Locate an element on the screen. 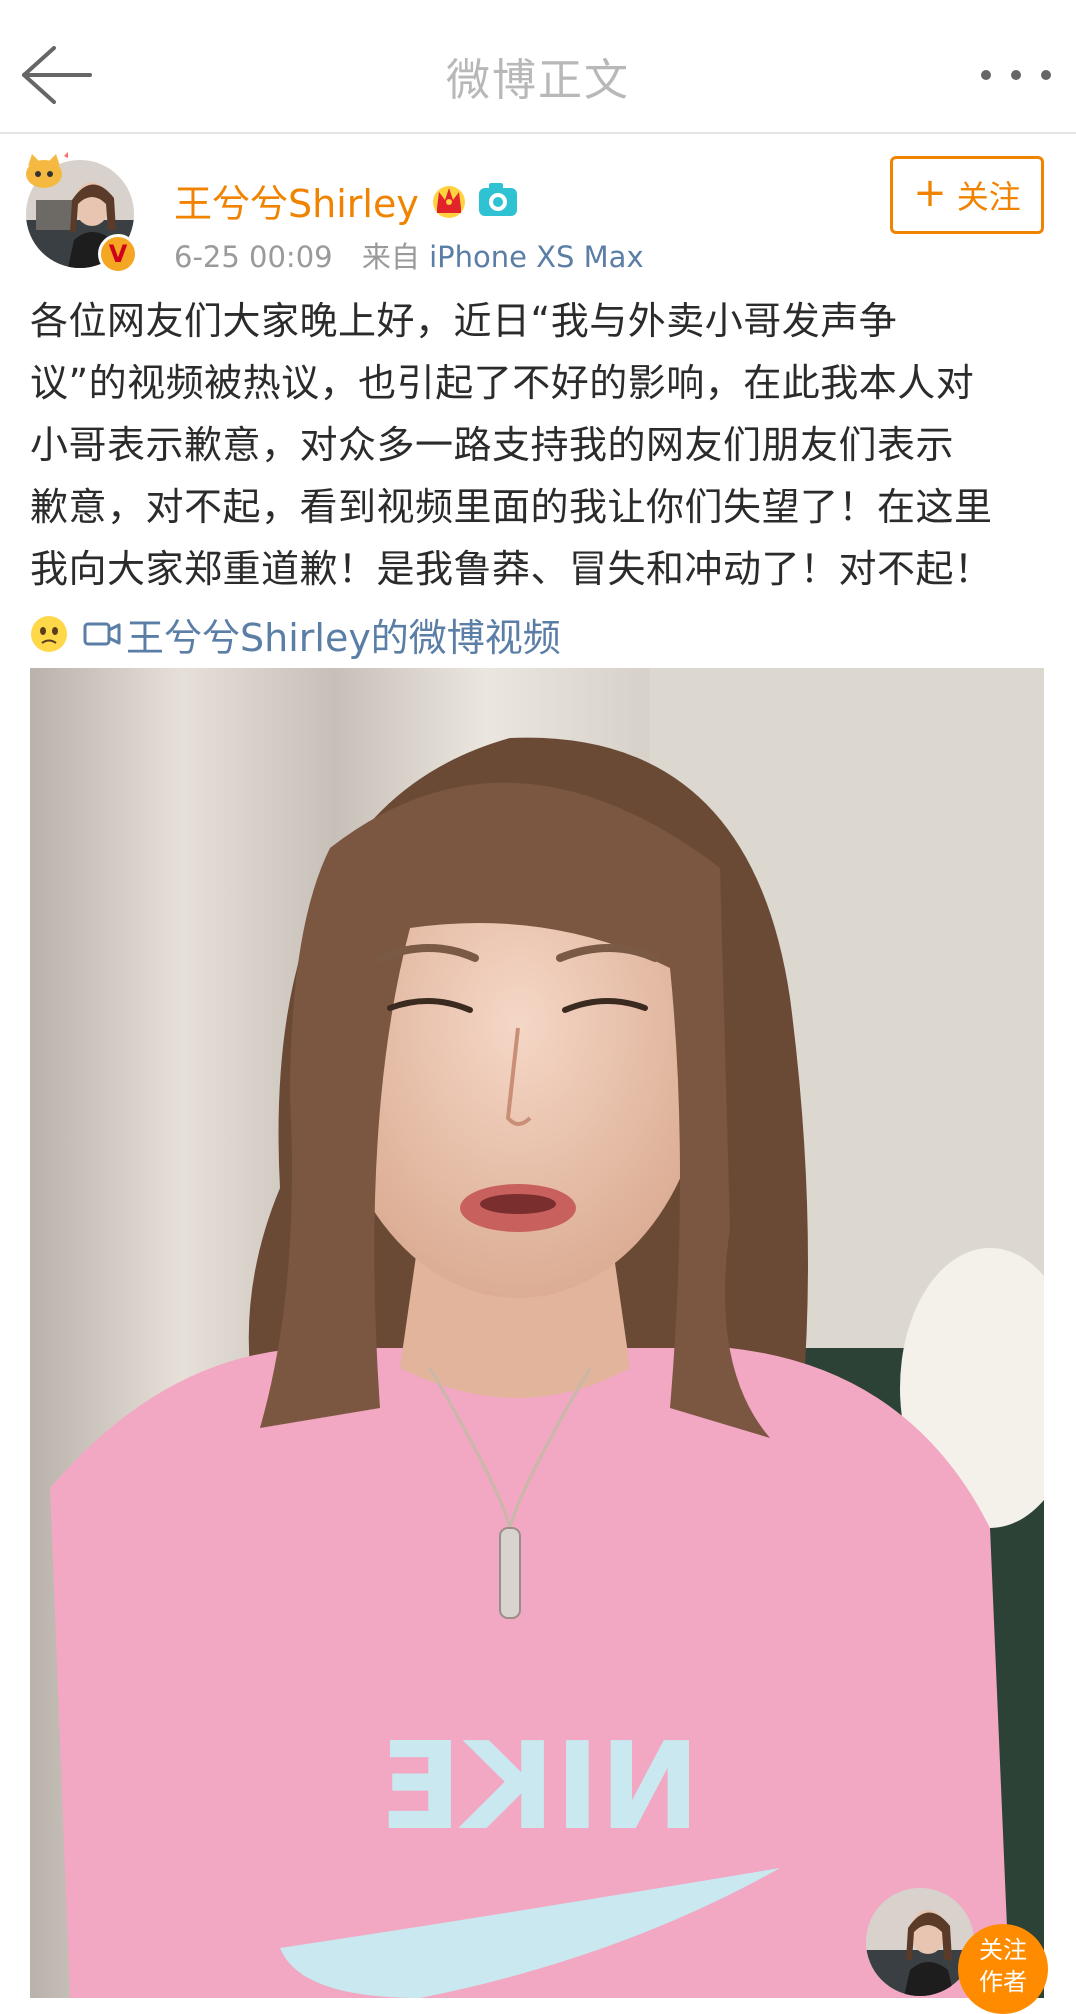 The width and height of the screenshot is (1076, 2014). more-dots-icon is located at coordinates (1016, 75).